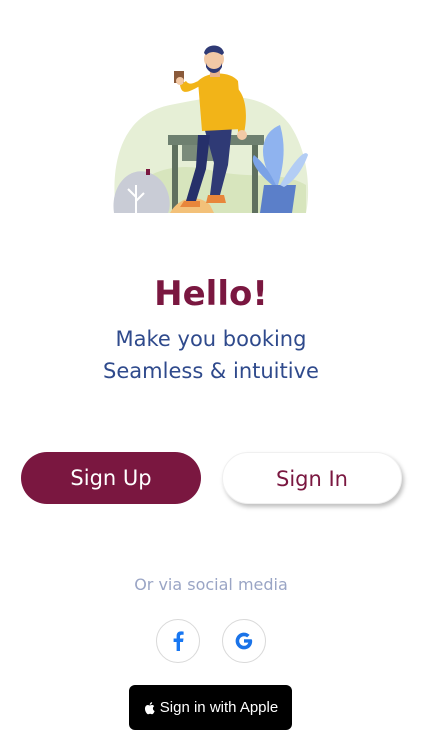 Image resolution: width=422 pixels, height=750 pixels. Describe the element at coordinates (312, 478) in the screenshot. I see `sign-in-button: Sign In` at that location.